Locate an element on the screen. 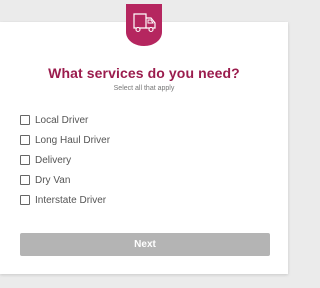 The height and width of the screenshot is (288, 320). option-dry-van: Dry Van is located at coordinates (65, 180).